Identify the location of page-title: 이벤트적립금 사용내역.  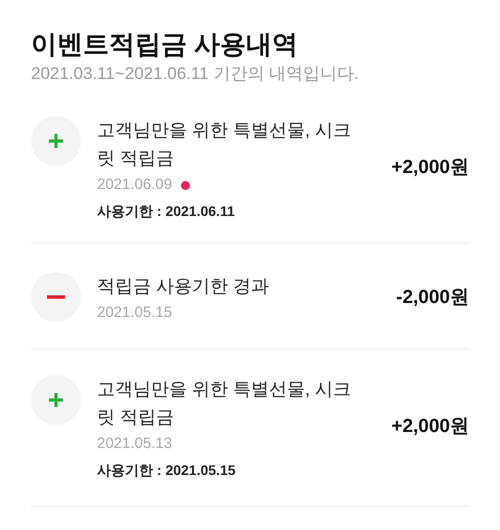
(165, 44).